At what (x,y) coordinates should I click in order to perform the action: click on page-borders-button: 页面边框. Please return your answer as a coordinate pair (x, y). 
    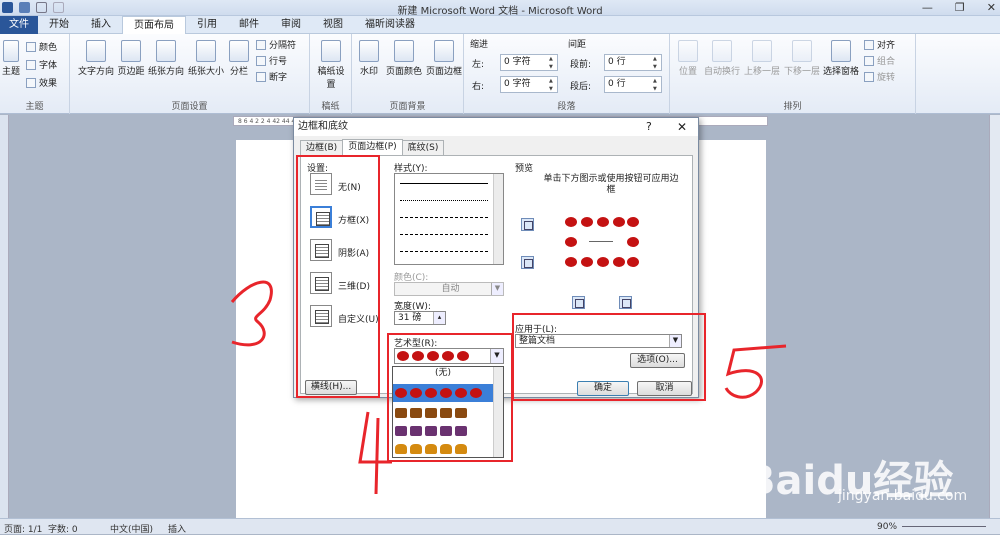
    Looking at the image, I should click on (444, 58).